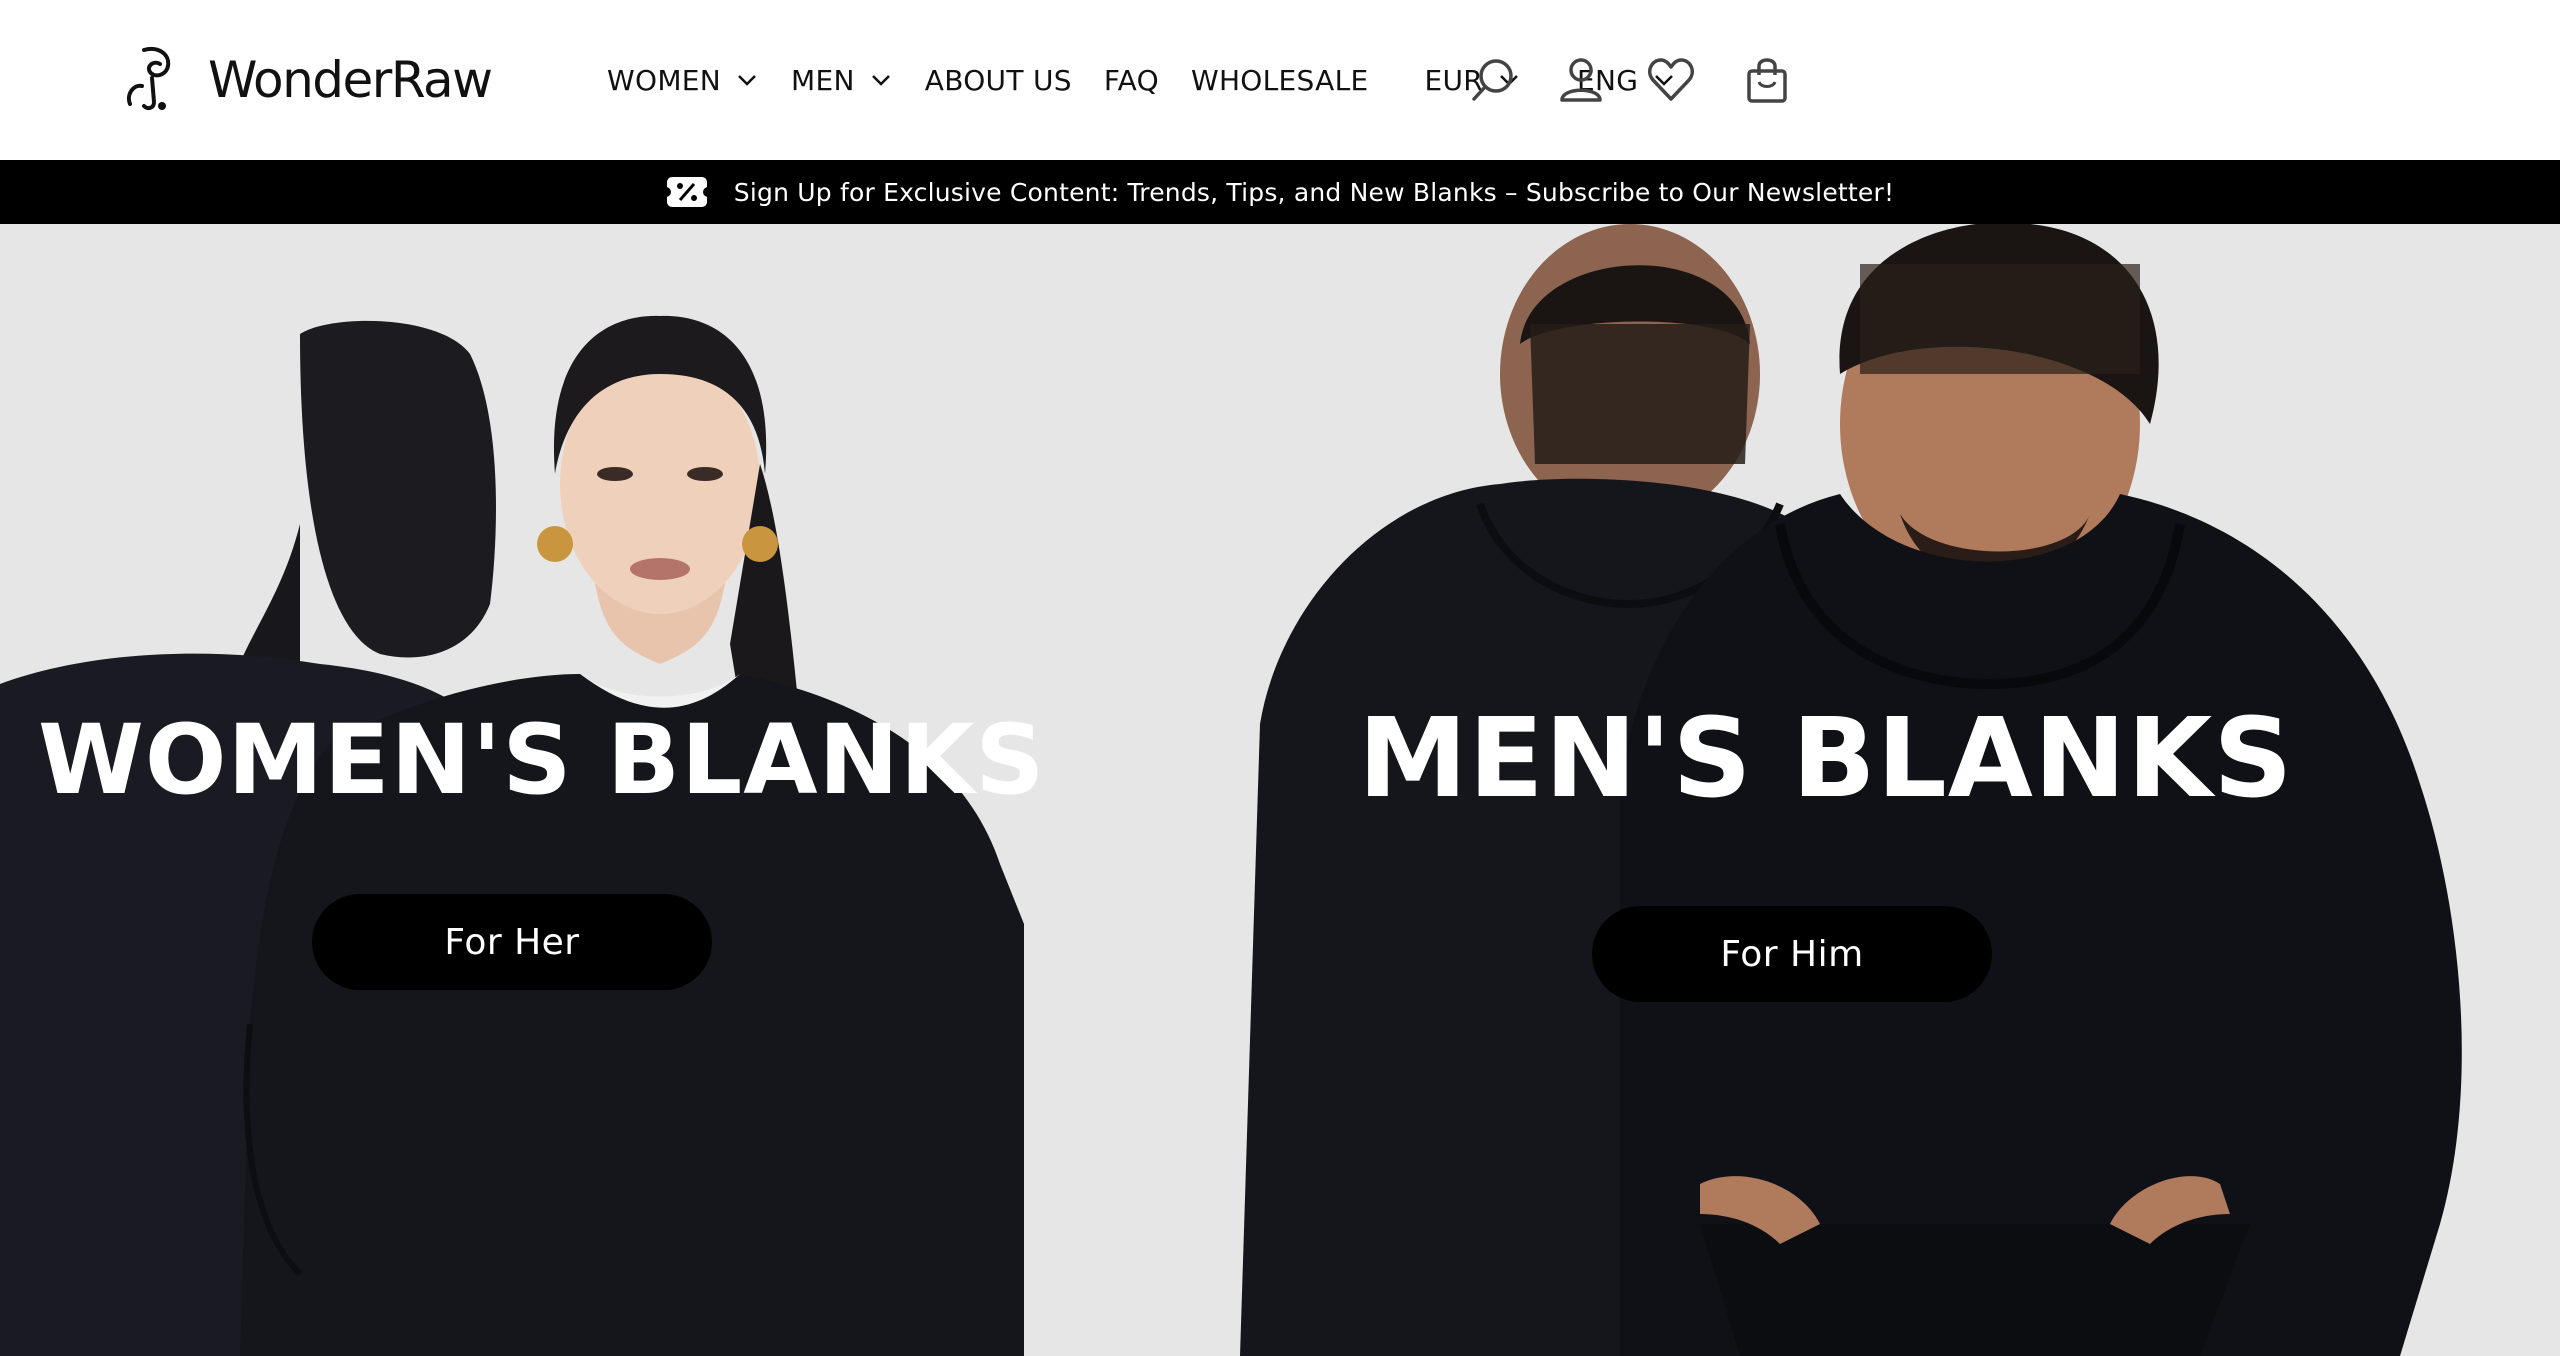  I want to click on account-button, so click(1581, 80).